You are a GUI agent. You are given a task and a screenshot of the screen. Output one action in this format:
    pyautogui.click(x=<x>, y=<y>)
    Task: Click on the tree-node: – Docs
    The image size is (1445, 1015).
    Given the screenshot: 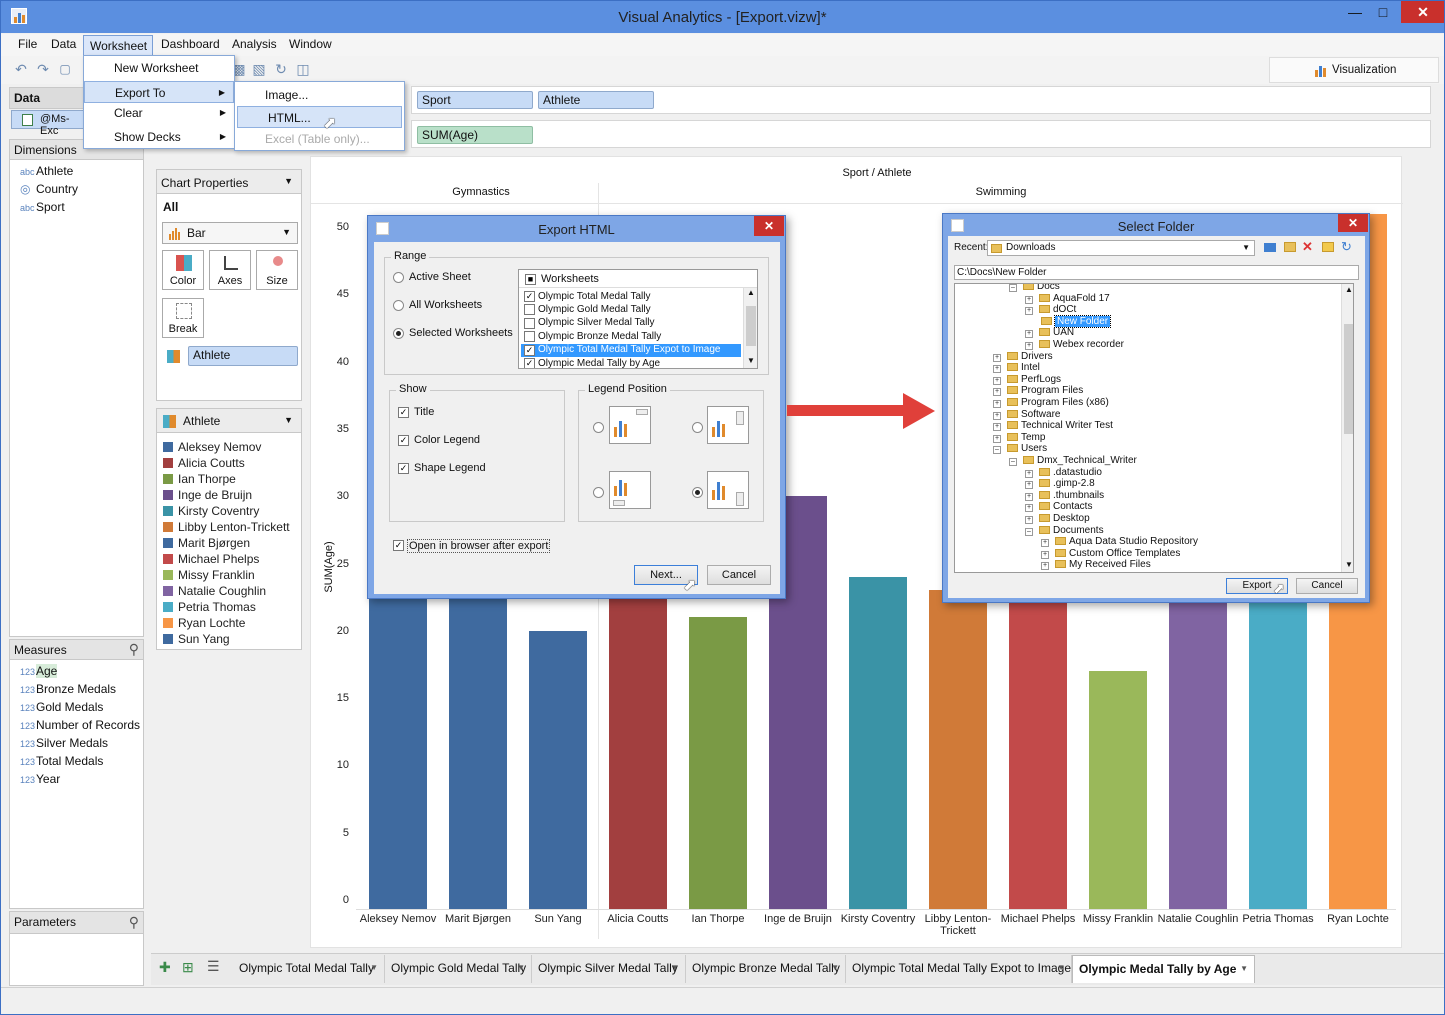 What is the action you would take?
    pyautogui.click(x=1034, y=288)
    